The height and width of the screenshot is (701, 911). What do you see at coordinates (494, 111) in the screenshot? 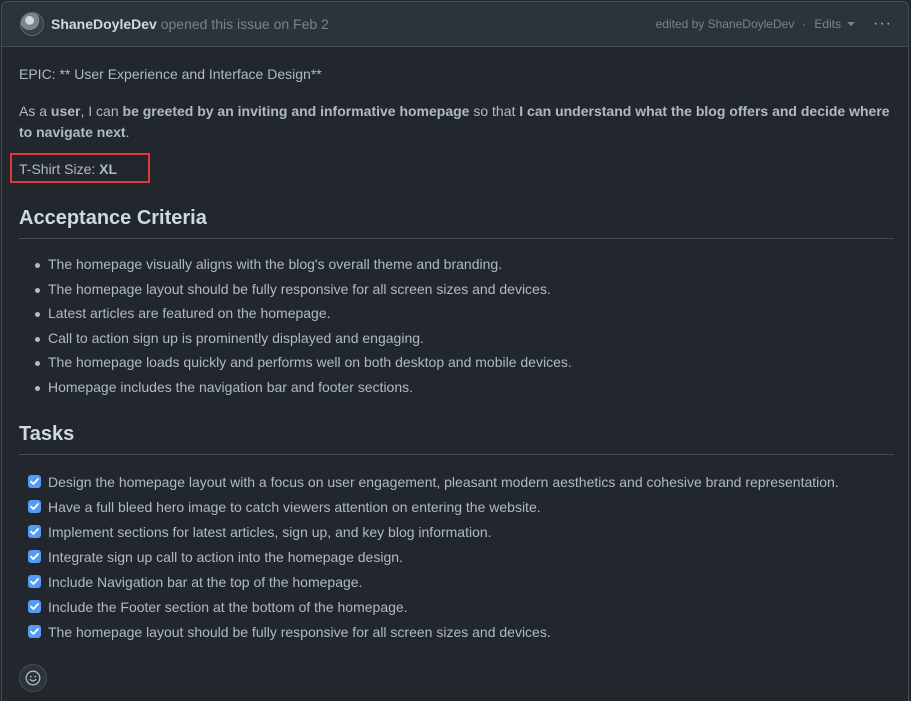
I see `story-text: so that` at bounding box center [494, 111].